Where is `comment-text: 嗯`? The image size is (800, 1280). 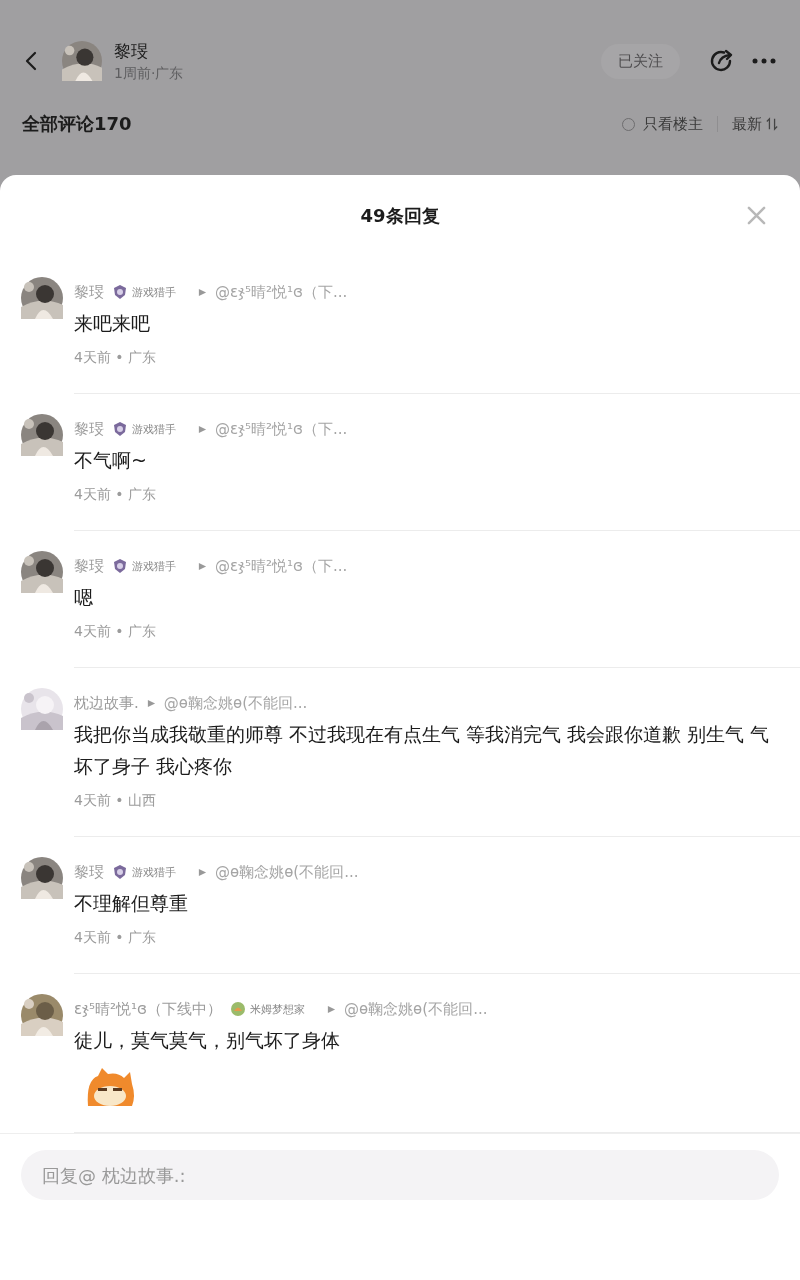 comment-text: 嗯 is located at coordinates (84, 597).